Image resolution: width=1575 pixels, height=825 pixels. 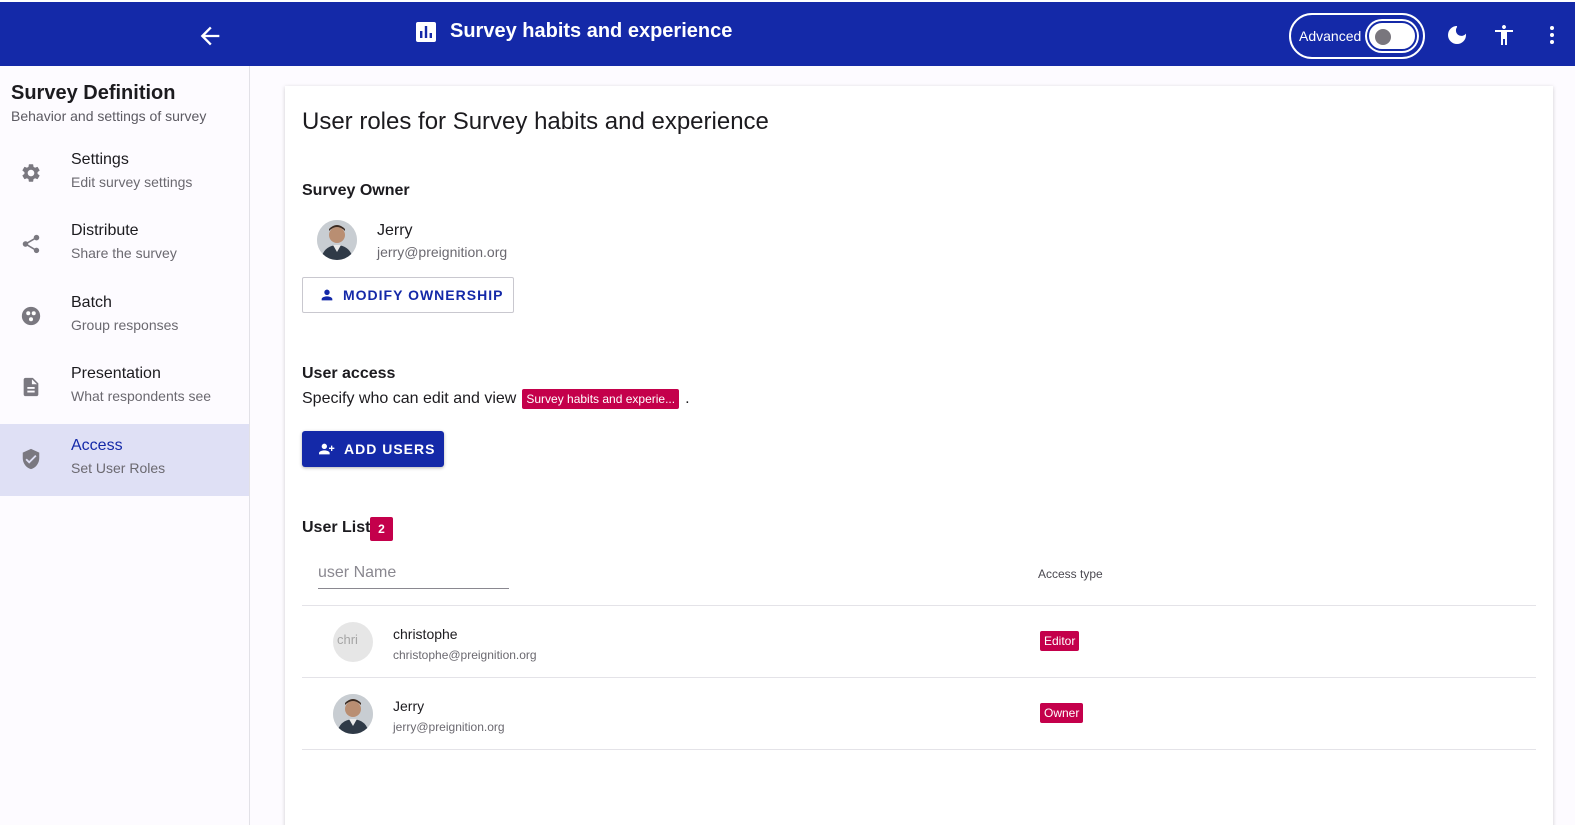 I want to click on access-type-header: Access type, so click(x=1070, y=574).